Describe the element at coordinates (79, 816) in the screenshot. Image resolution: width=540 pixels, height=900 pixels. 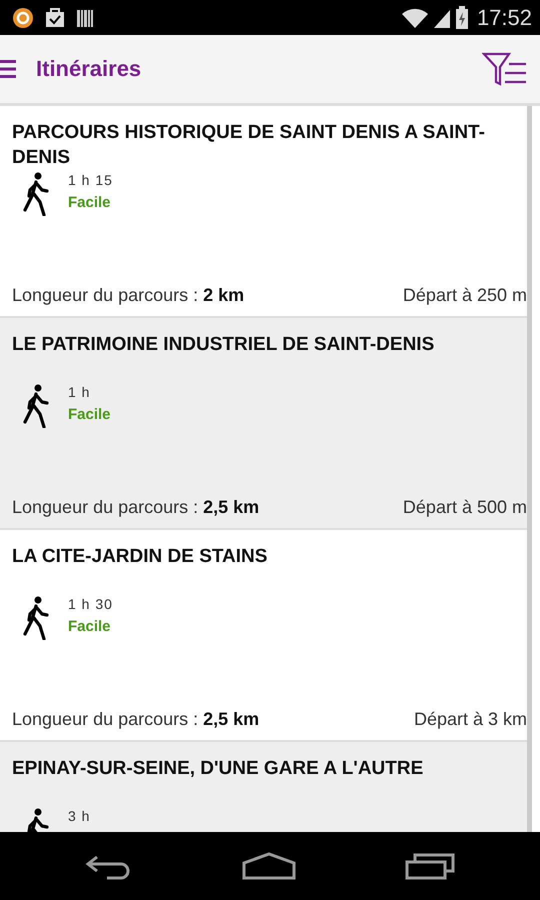
I see `duration-text: 3 h` at that location.